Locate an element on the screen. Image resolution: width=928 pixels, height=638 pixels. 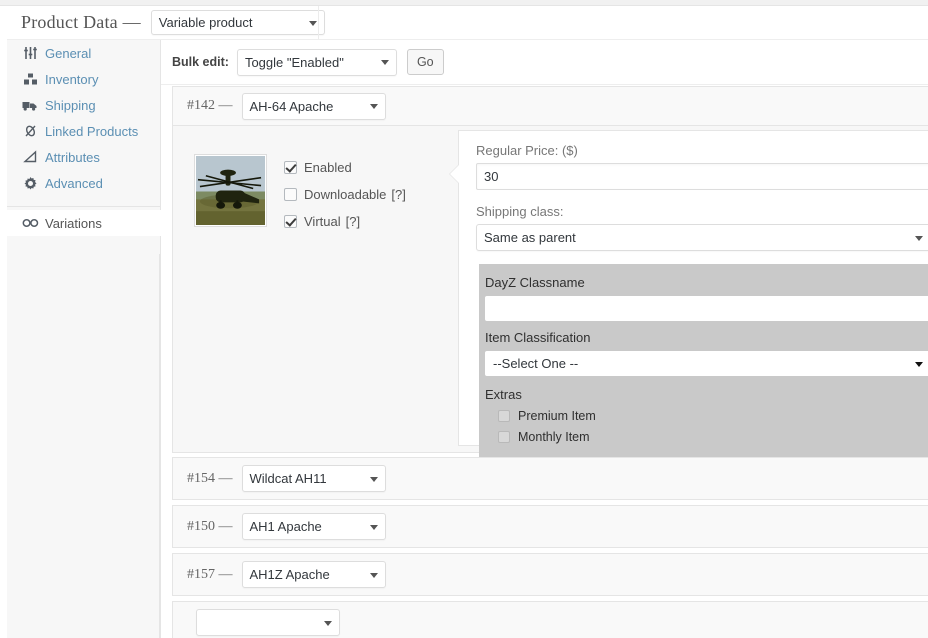
truck-icon is located at coordinates (30, 105).